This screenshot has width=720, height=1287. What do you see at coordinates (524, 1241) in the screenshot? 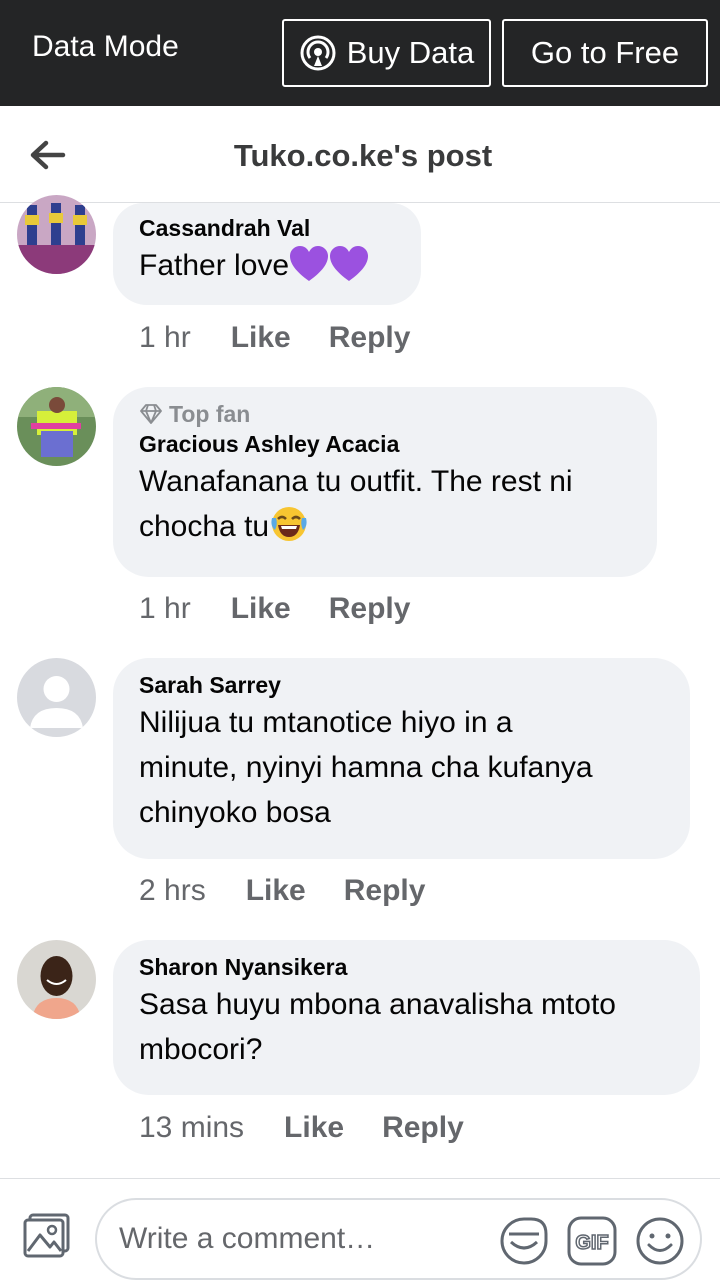
I see `sticker-icon` at bounding box center [524, 1241].